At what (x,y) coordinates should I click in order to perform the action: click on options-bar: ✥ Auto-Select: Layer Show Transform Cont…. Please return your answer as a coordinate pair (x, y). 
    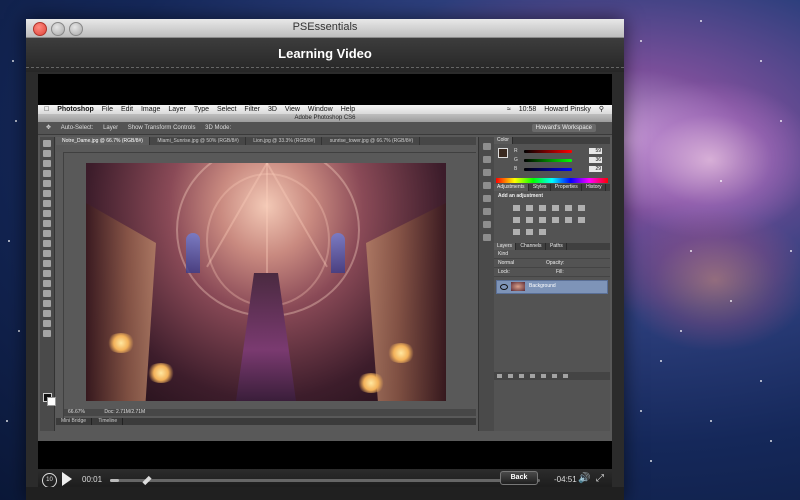
    Looking at the image, I should click on (325, 128).